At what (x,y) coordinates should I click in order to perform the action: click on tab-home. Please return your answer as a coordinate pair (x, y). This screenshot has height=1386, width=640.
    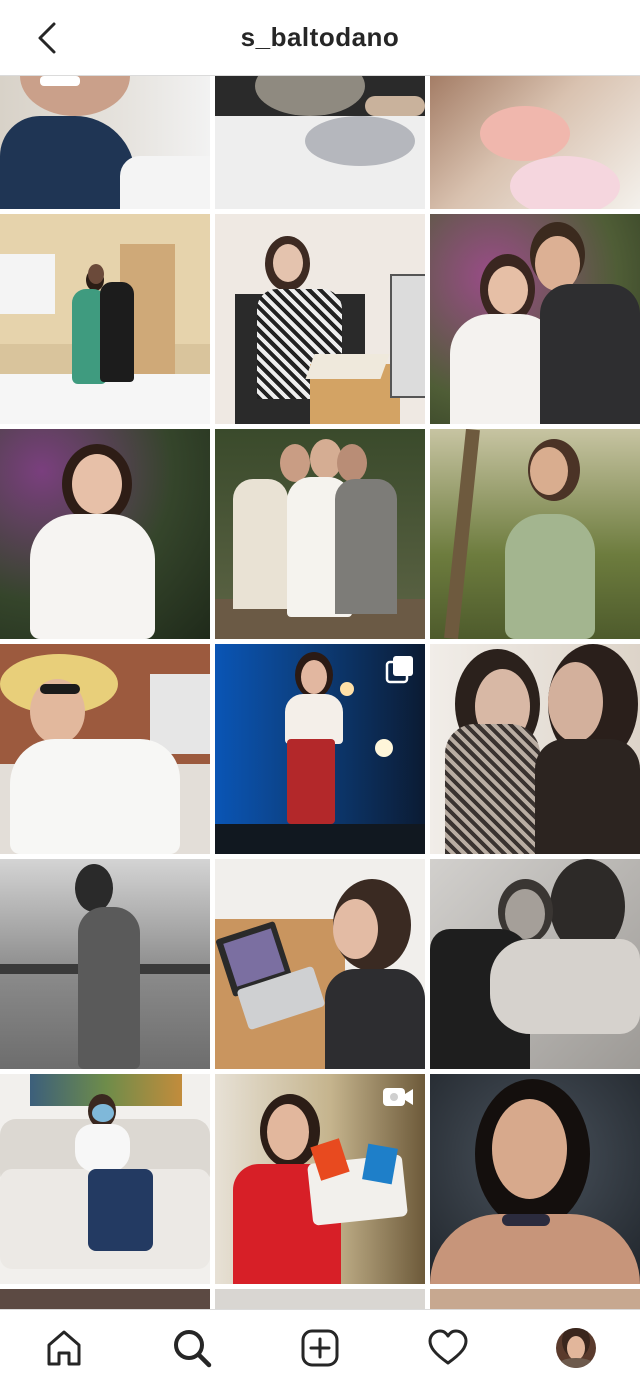
    Looking at the image, I should click on (64, 1348).